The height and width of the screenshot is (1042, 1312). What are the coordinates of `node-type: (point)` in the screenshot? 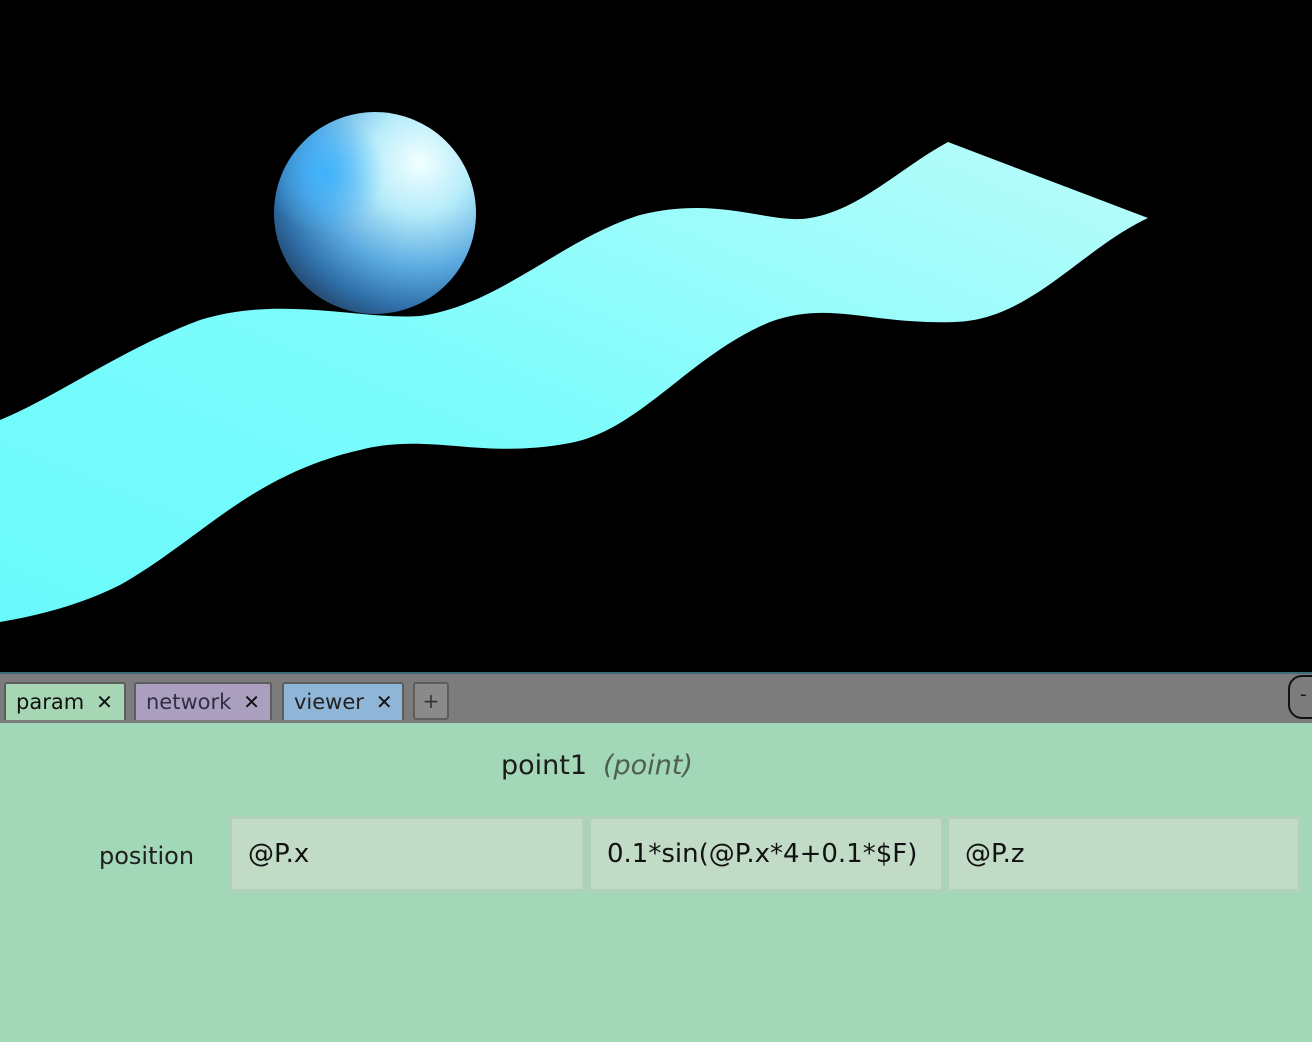 It's located at (648, 765).